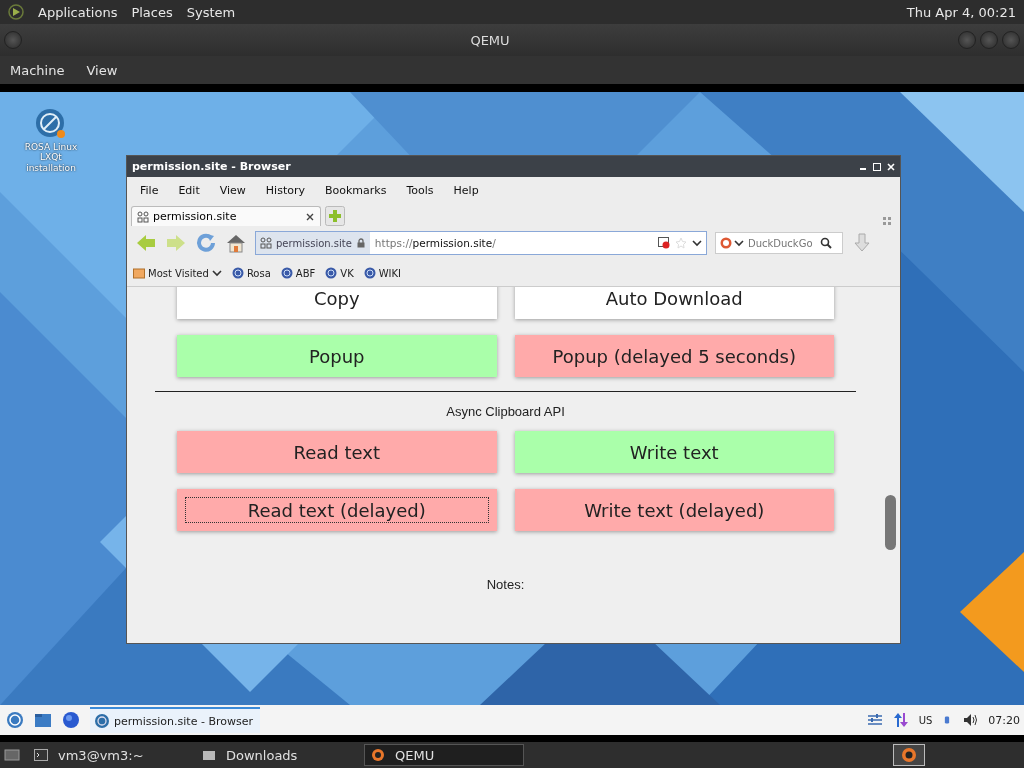 This screenshot has width=1024, height=768. I want to click on permission-button: Write text, so click(674, 452).